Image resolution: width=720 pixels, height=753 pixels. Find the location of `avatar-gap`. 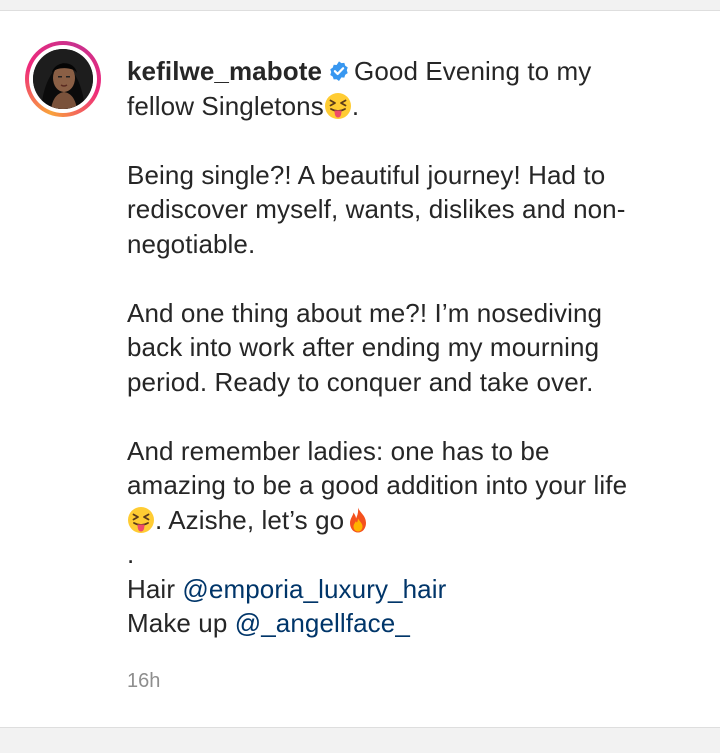

avatar-gap is located at coordinates (63, 79).